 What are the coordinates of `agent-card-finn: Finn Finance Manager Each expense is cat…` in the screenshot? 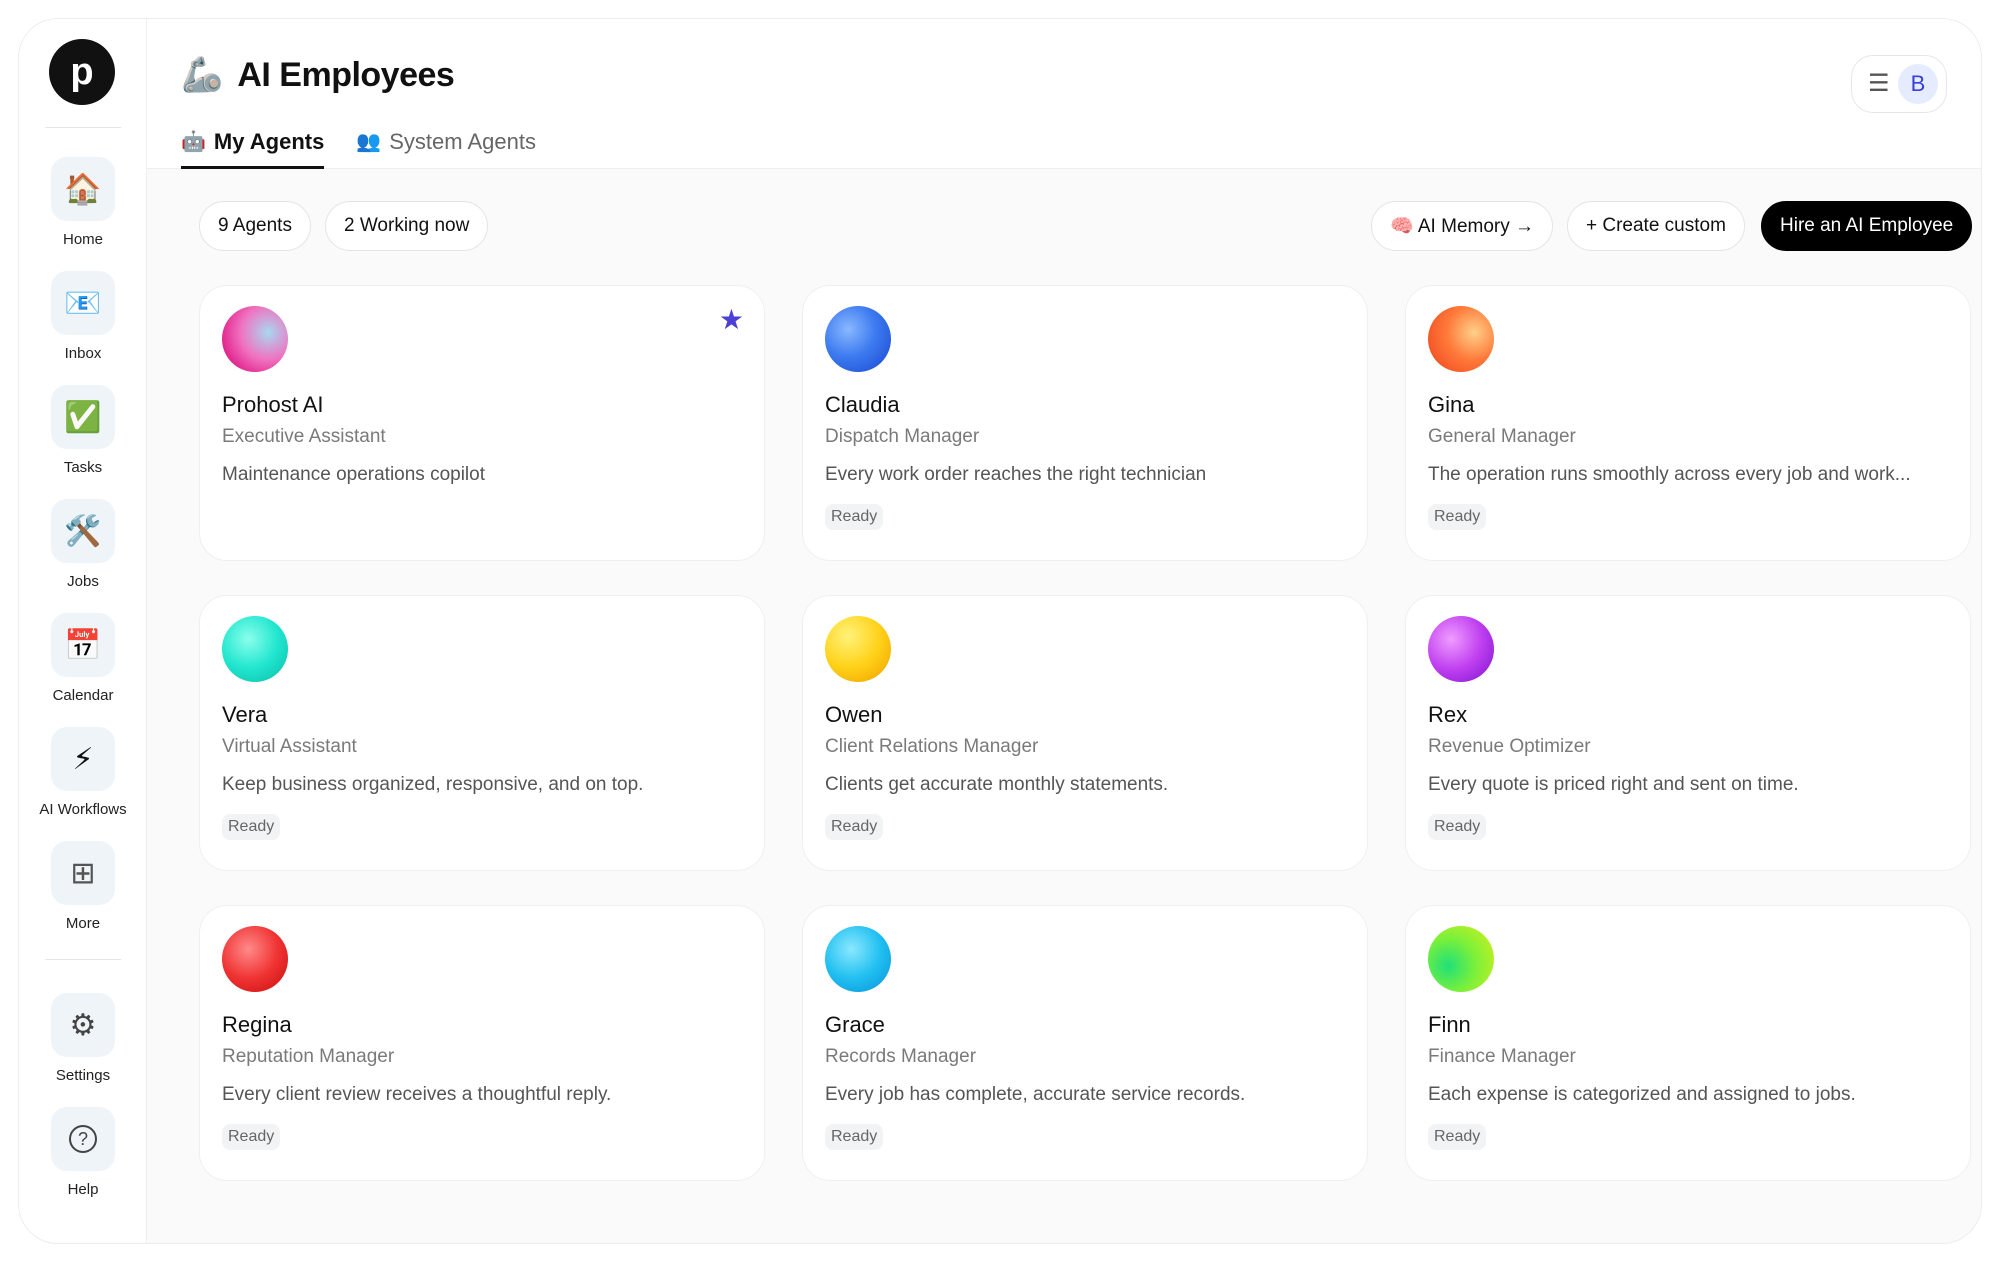 It's located at (1688, 1043).